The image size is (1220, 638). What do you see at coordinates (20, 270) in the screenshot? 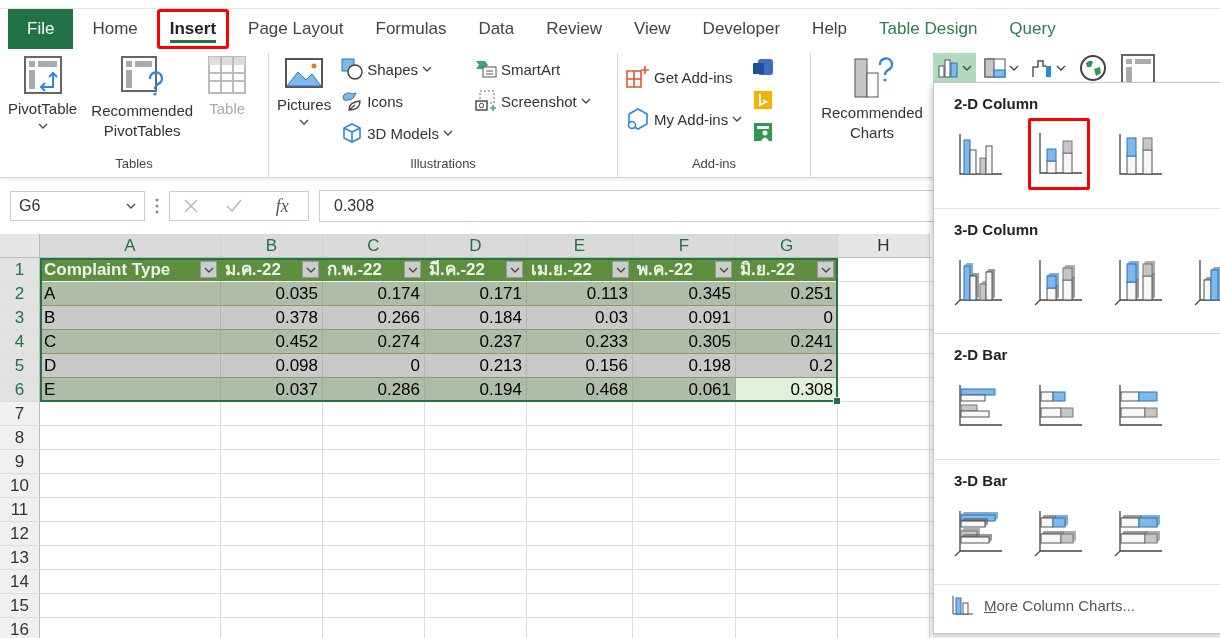
I see `row-header: 1` at bounding box center [20, 270].